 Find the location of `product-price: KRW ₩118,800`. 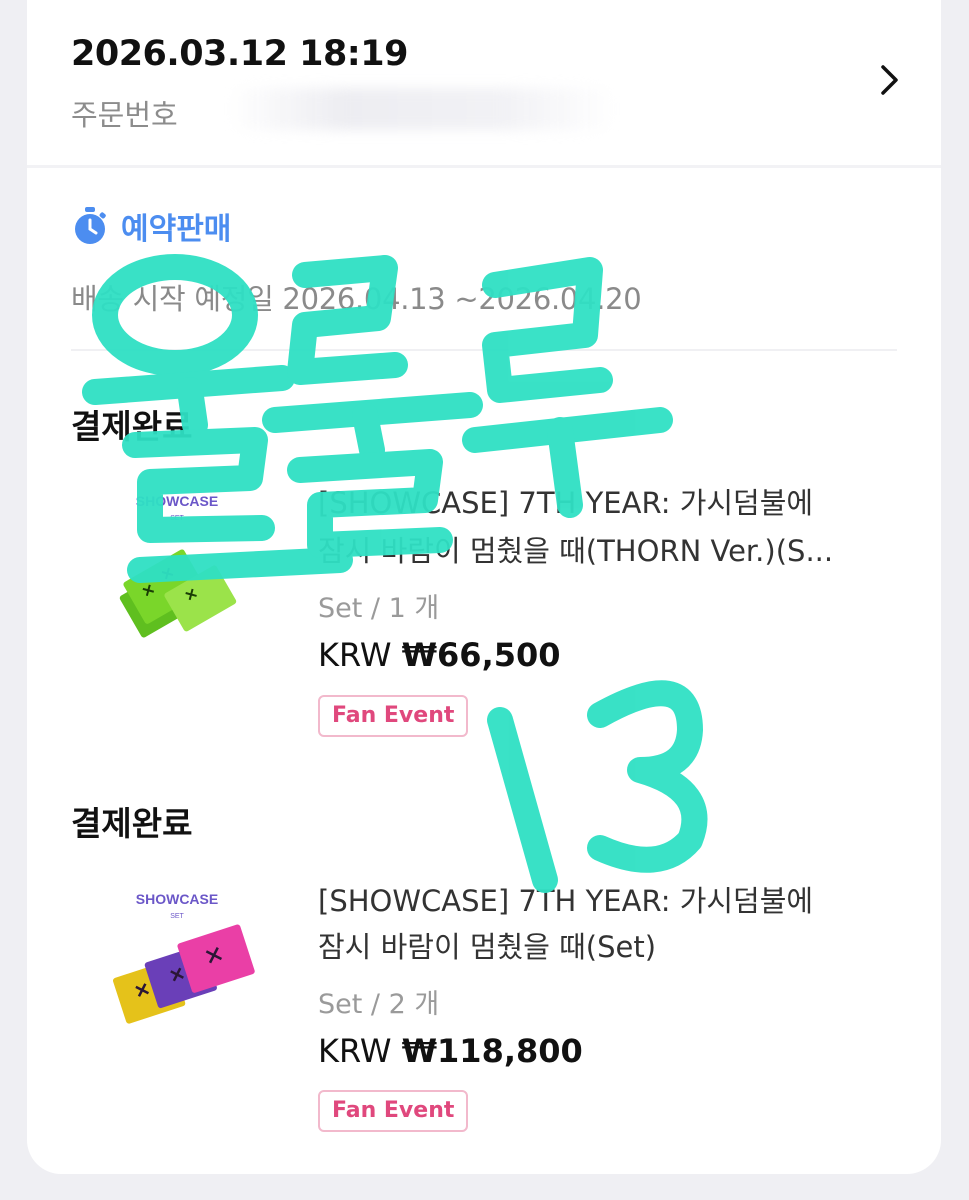

product-price: KRW ₩118,800 is located at coordinates (450, 1051).